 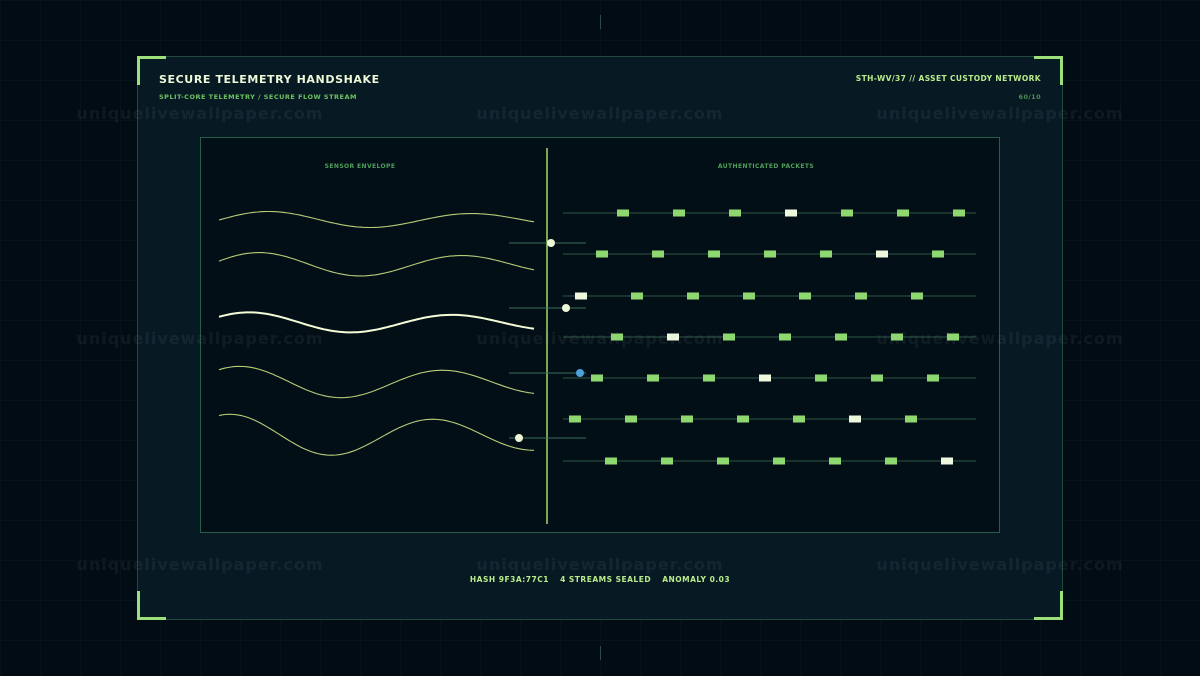 What do you see at coordinates (269, 79) in the screenshot?
I see `page-title: SECURE TELEMETRY HANDSHAKE` at bounding box center [269, 79].